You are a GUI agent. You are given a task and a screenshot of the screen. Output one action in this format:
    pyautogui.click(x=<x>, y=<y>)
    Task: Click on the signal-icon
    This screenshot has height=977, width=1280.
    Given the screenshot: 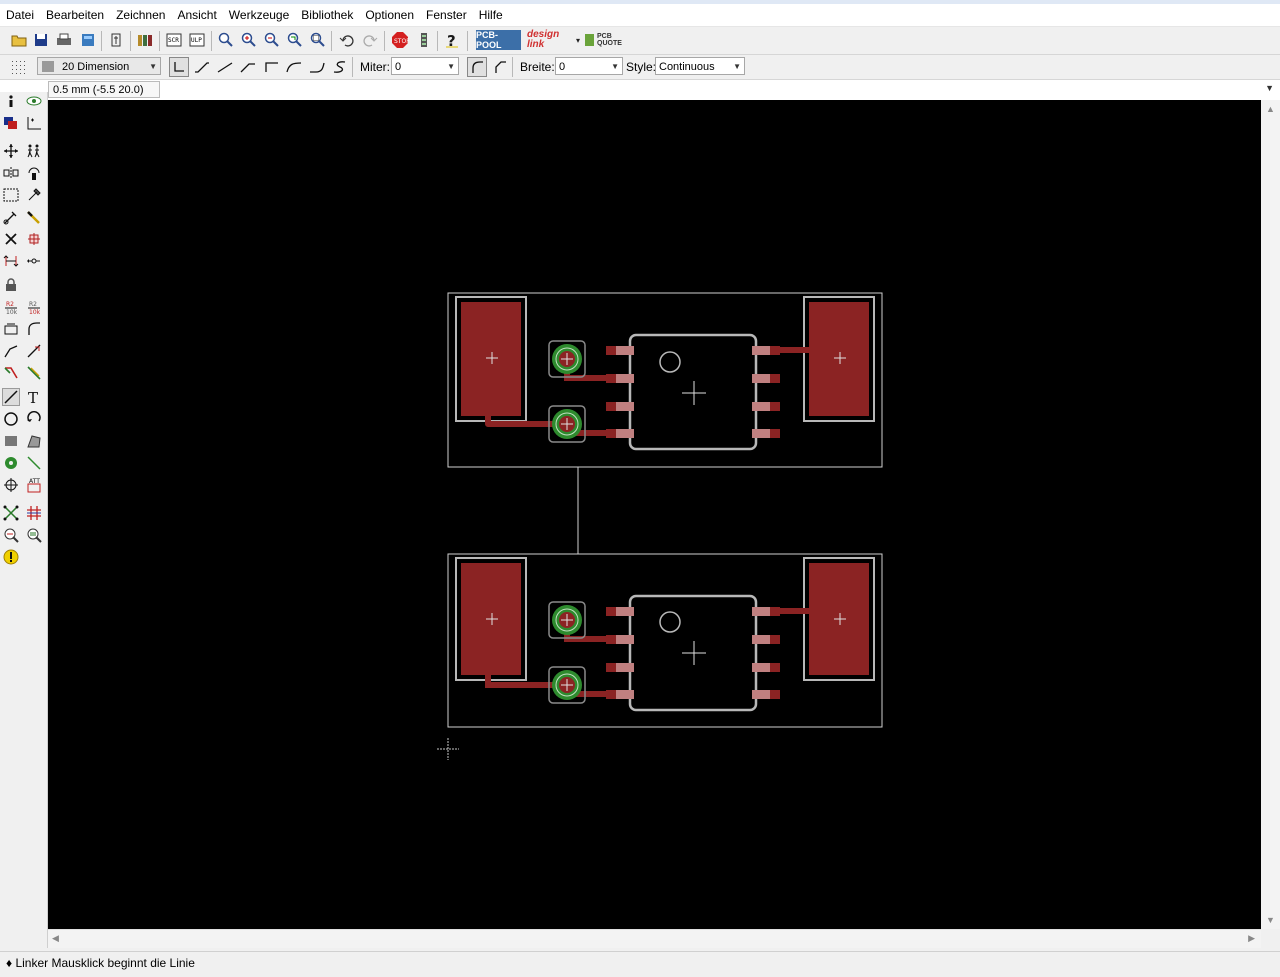 What is the action you would take?
    pyautogui.click(x=34, y=463)
    